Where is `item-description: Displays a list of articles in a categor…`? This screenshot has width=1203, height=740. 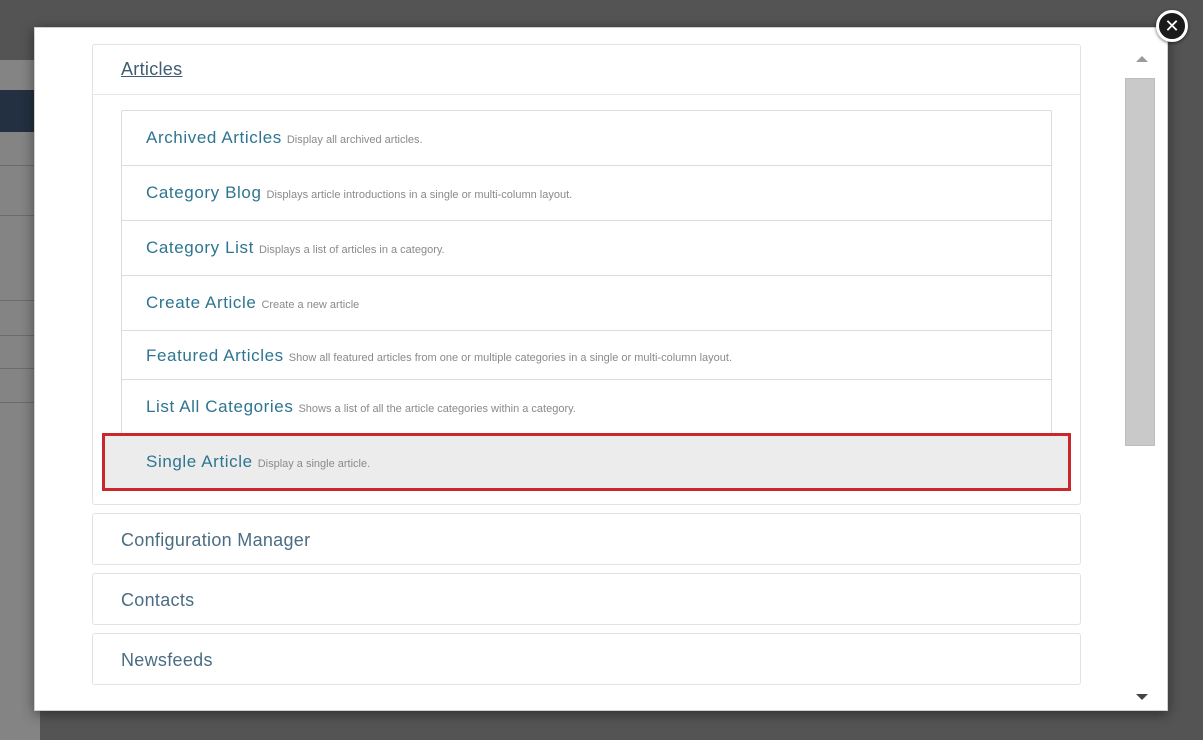 item-description: Displays a list of articles in a categor… is located at coordinates (351, 250).